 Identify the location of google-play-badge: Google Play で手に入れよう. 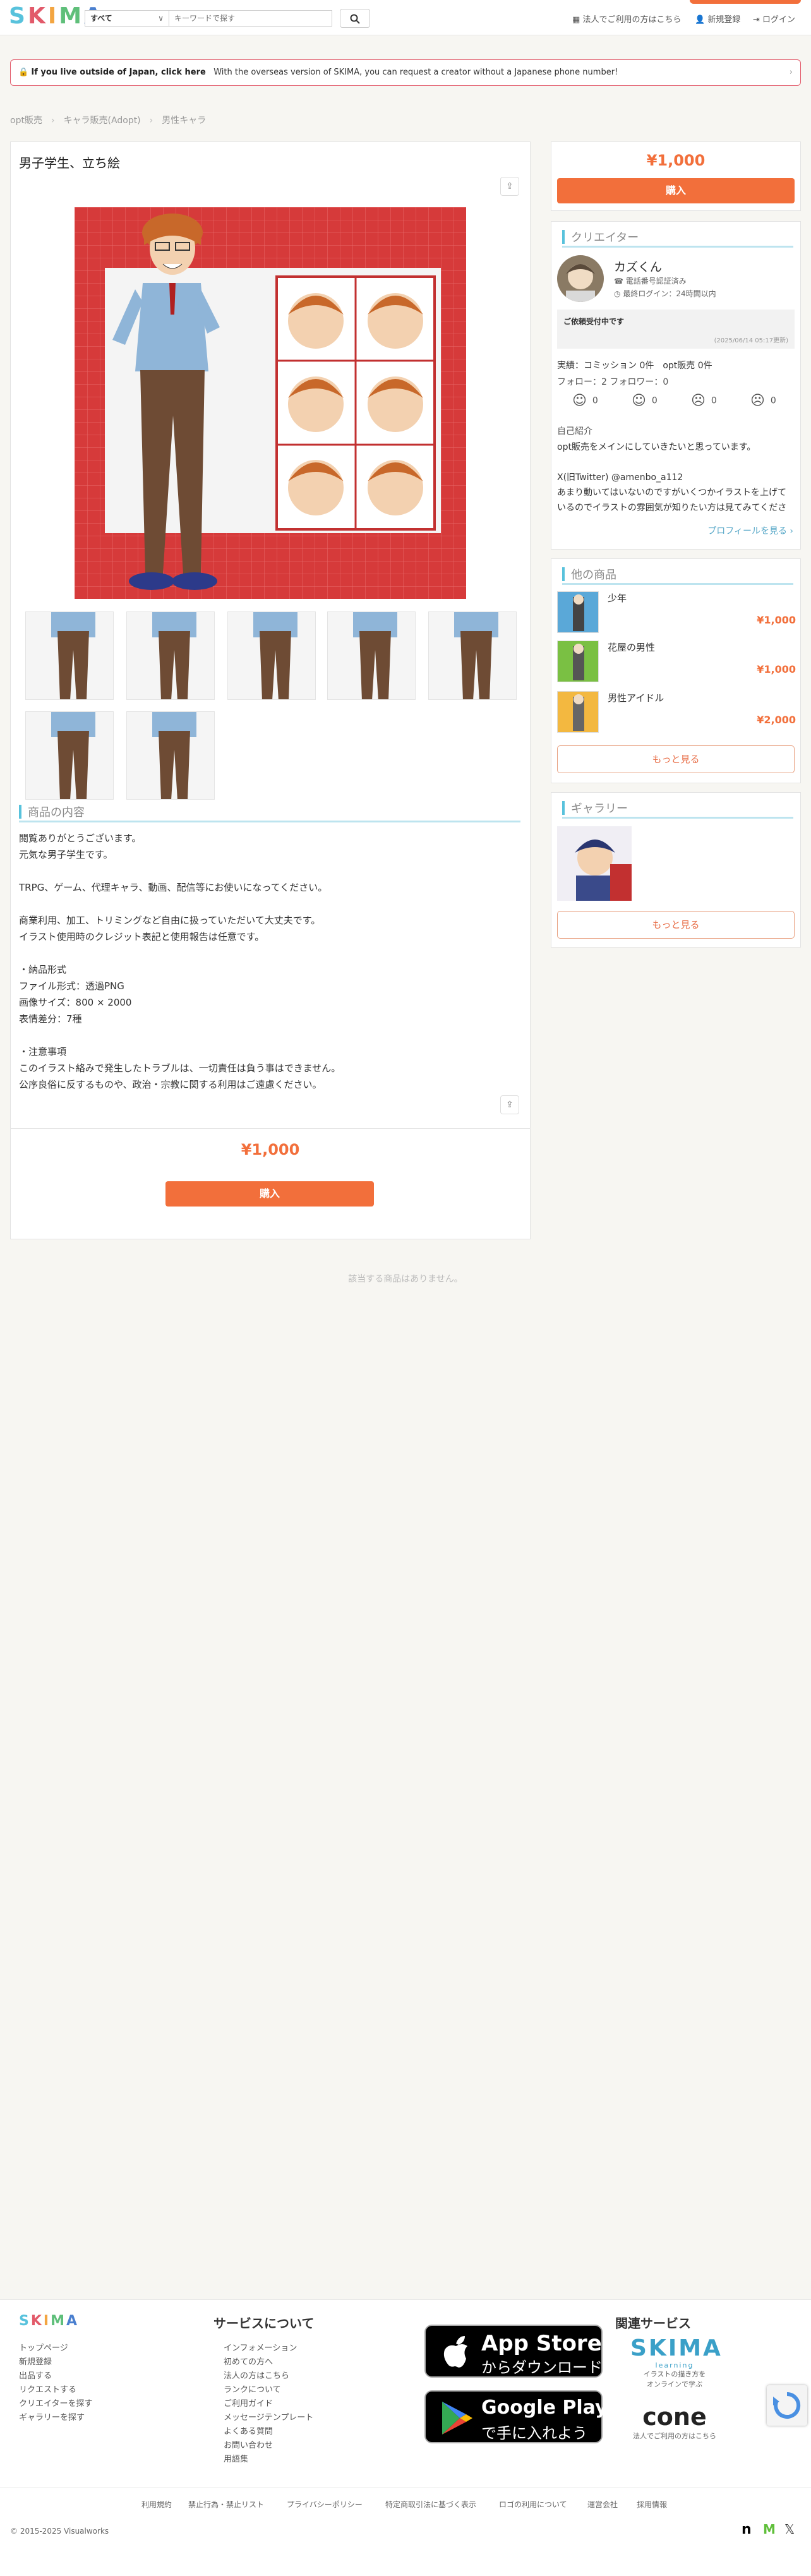
(516, 2416).